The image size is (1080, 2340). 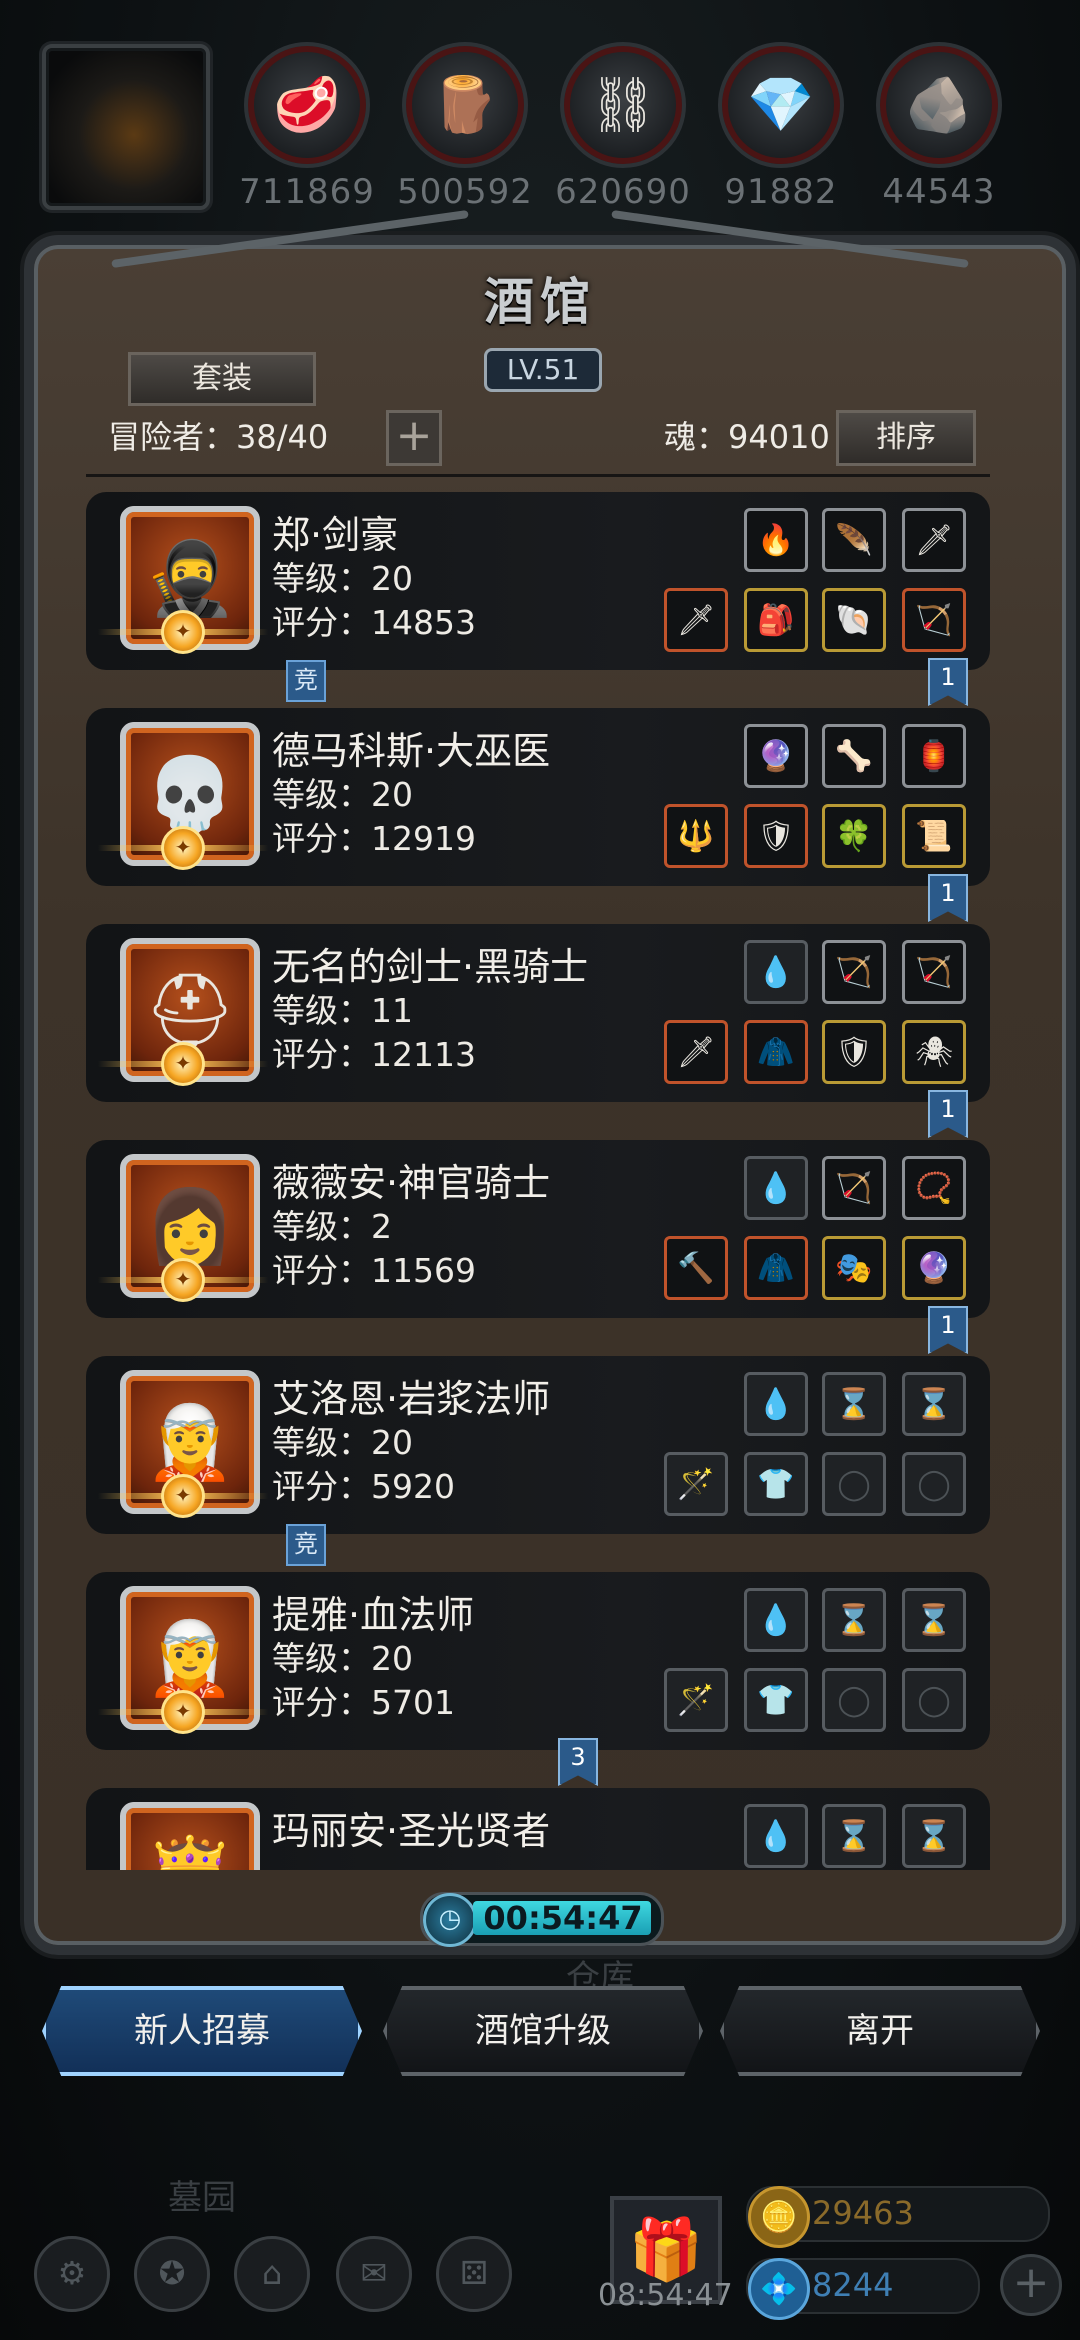 I want to click on equipment-slot: 🕷, so click(x=934, y=1052).